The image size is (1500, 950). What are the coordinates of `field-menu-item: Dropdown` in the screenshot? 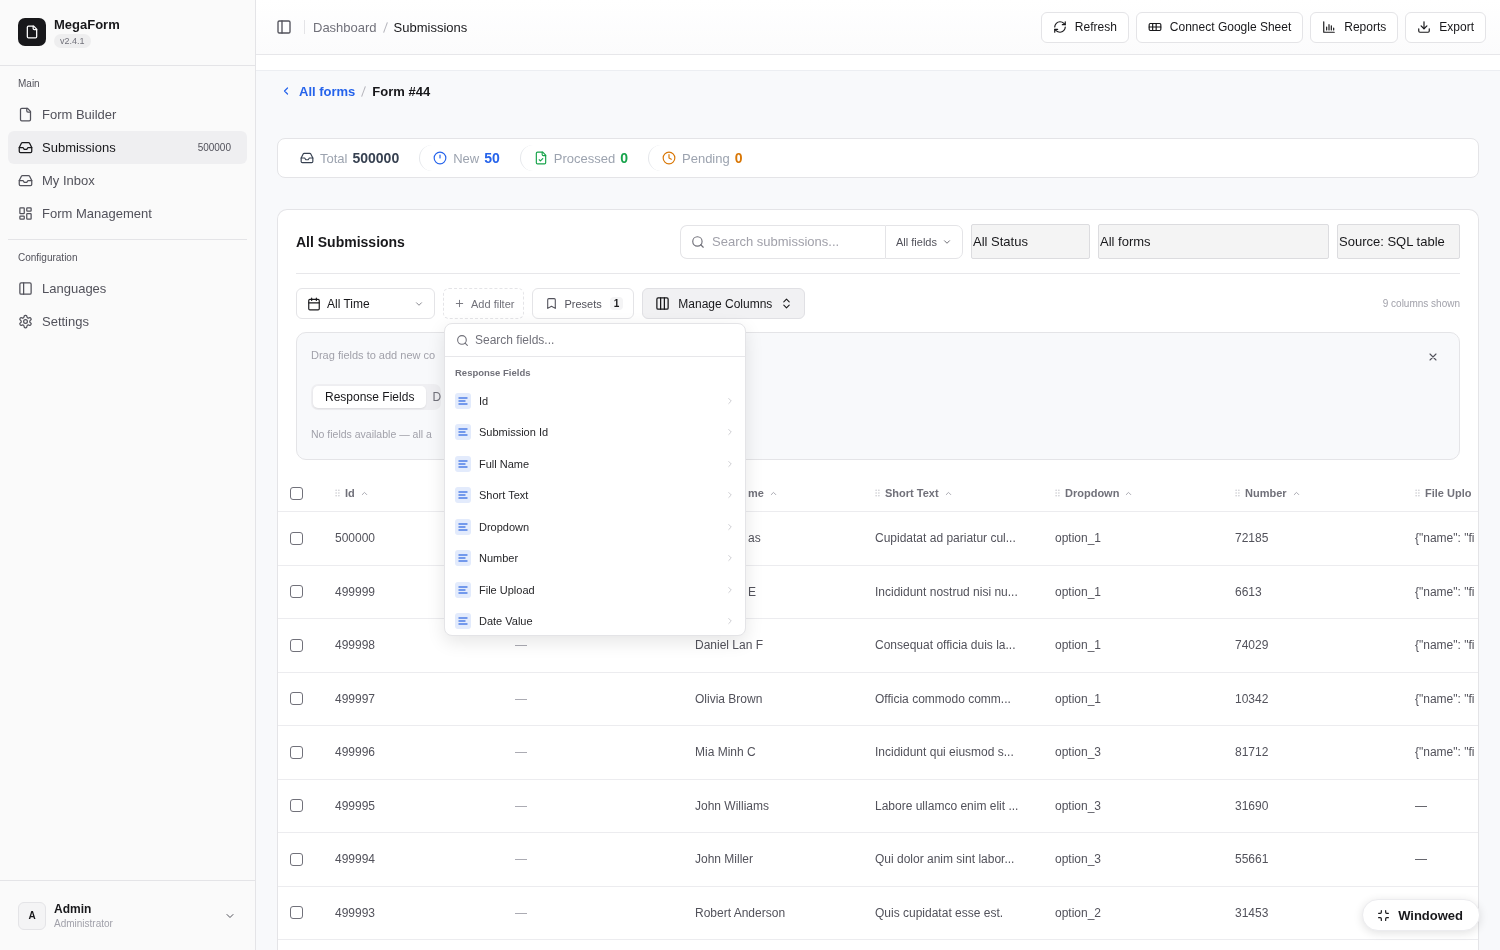 It's located at (595, 527).